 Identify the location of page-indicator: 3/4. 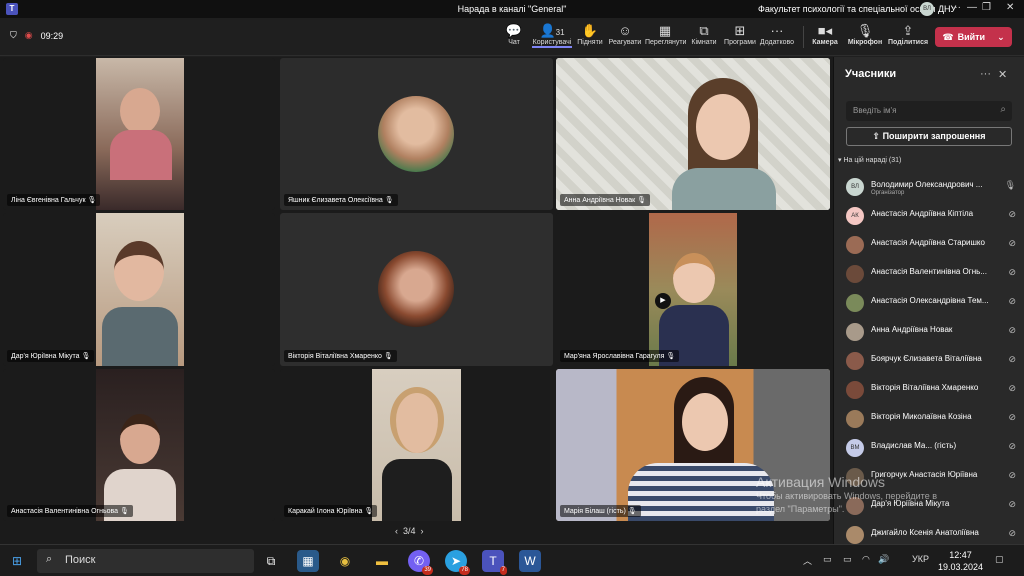
(409, 531).